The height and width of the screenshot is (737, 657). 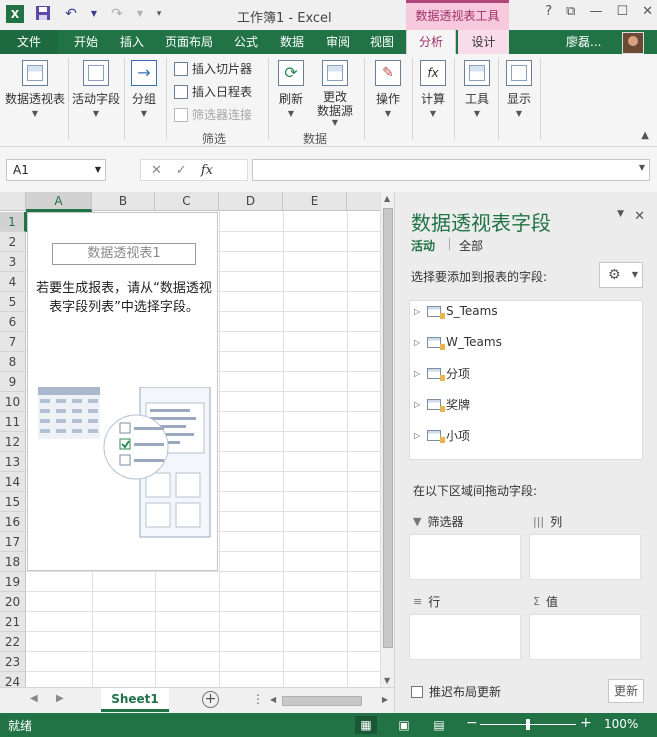 I want to click on tab-formulas: 公式, so click(x=246, y=42).